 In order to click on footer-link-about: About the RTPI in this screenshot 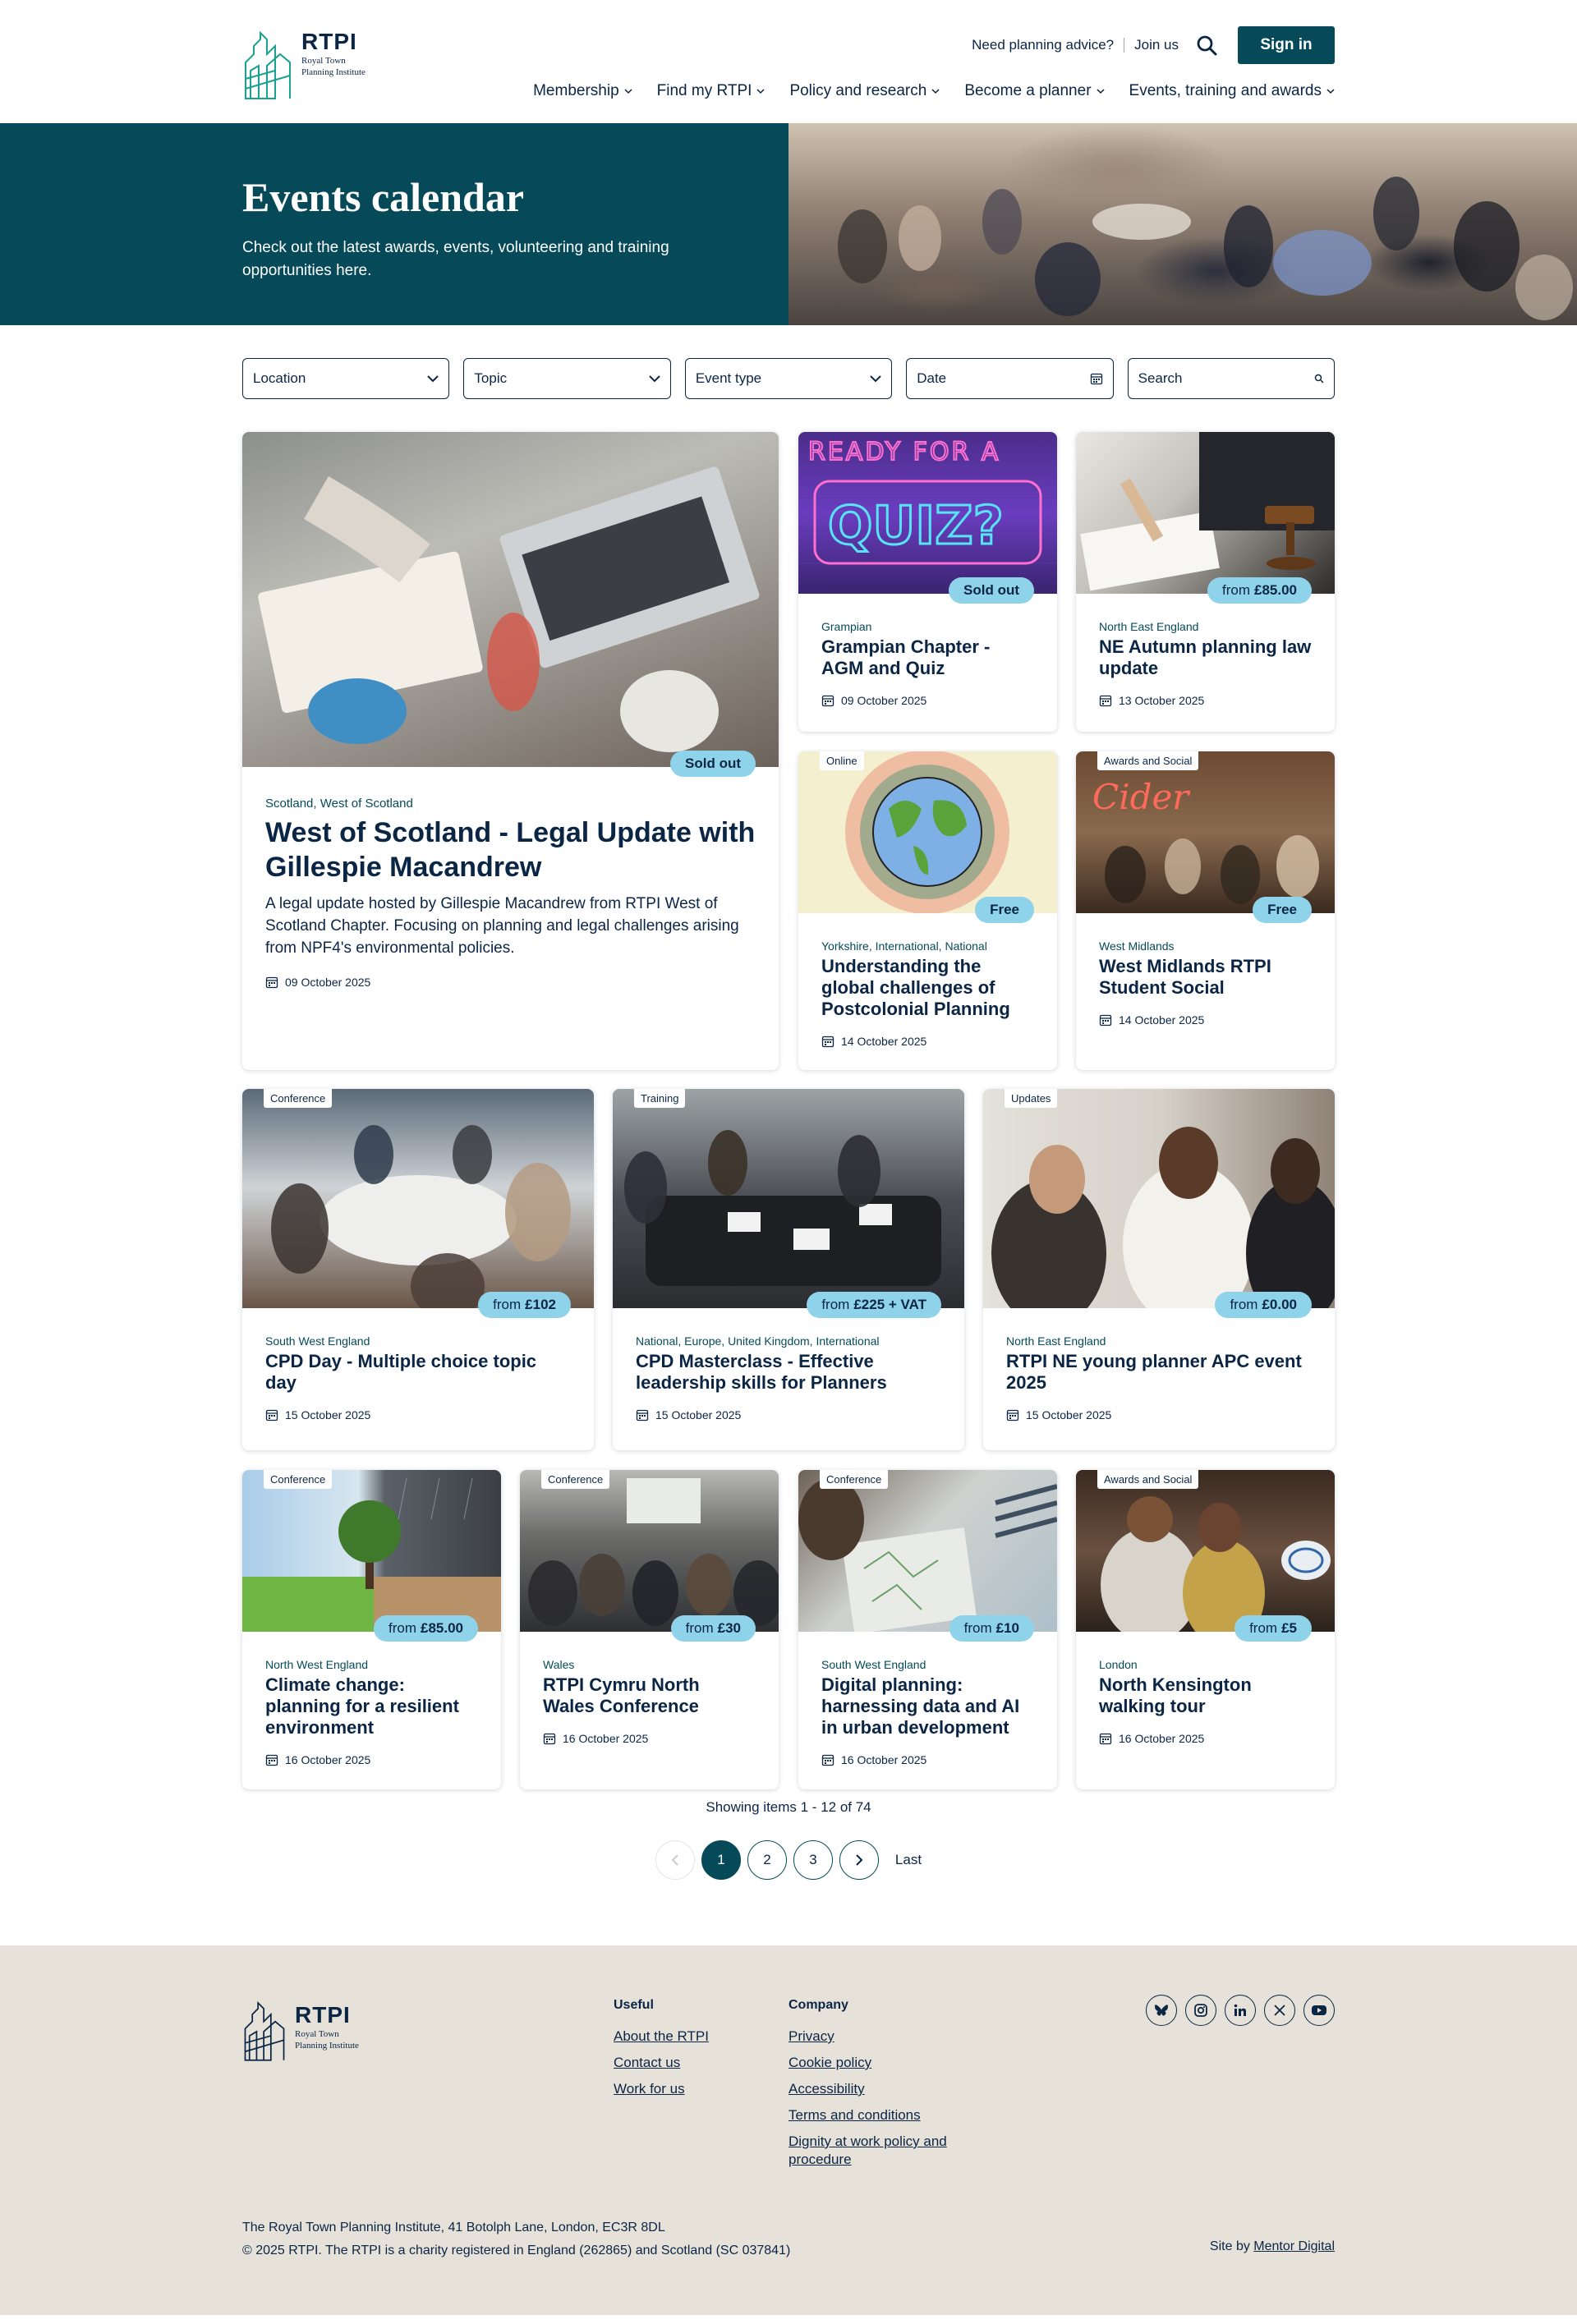, I will do `click(661, 2037)`.